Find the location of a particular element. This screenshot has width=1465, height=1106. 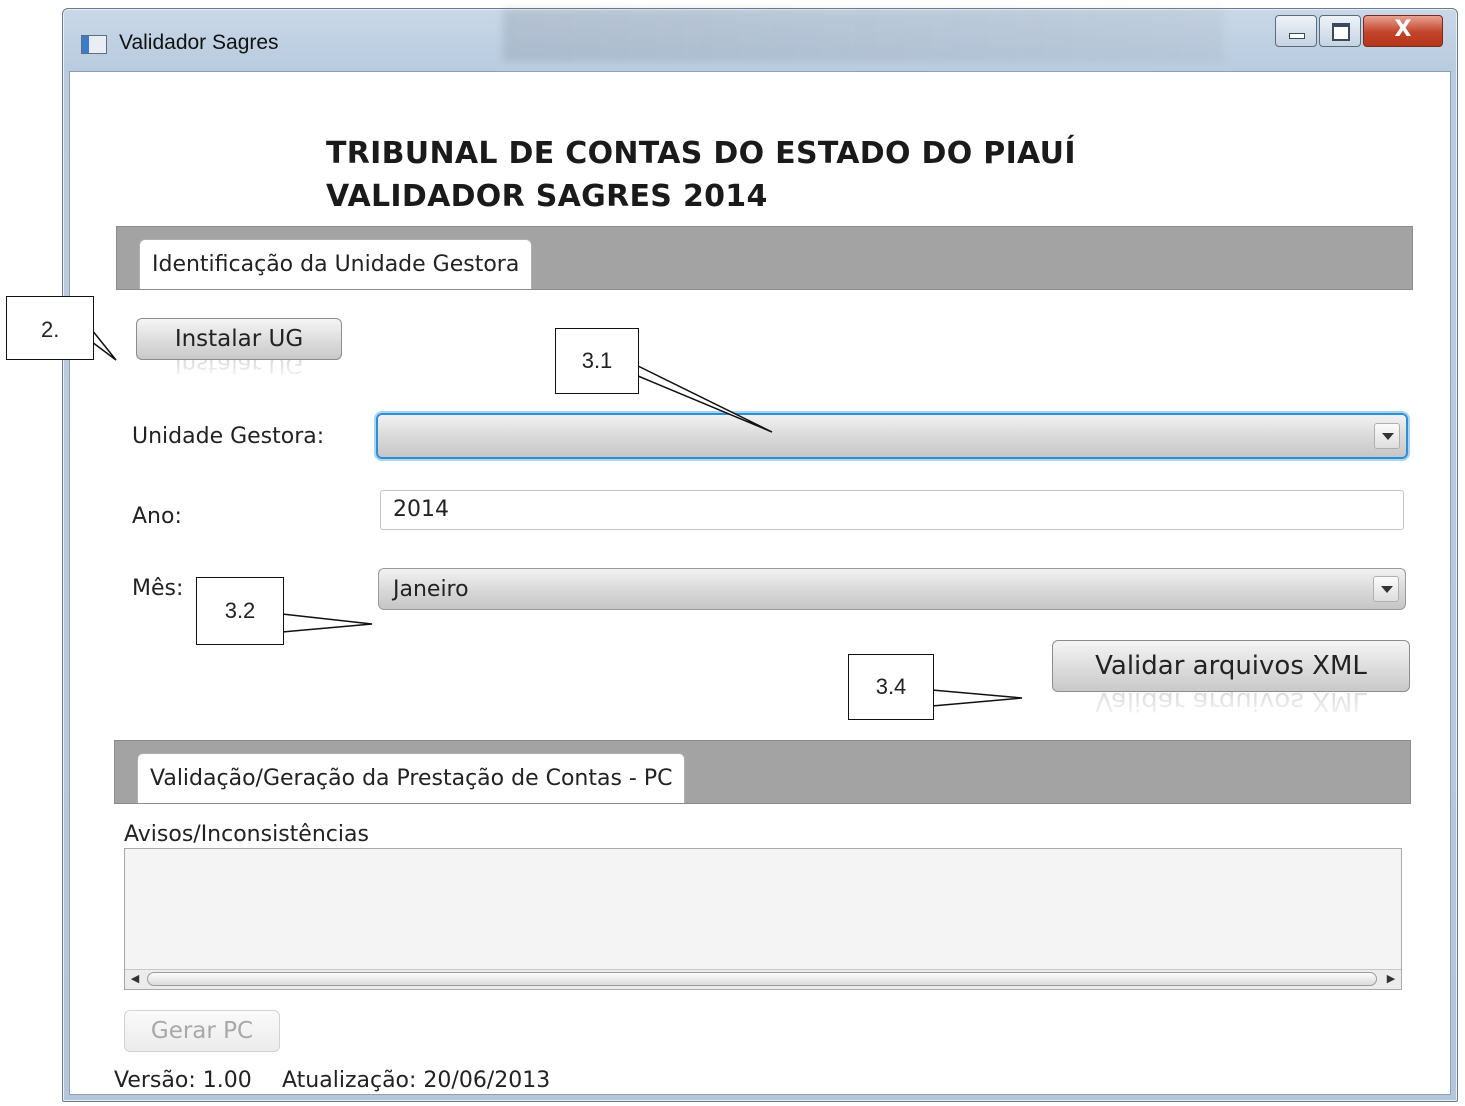

unidade-gestora-combobox is located at coordinates (892, 436).